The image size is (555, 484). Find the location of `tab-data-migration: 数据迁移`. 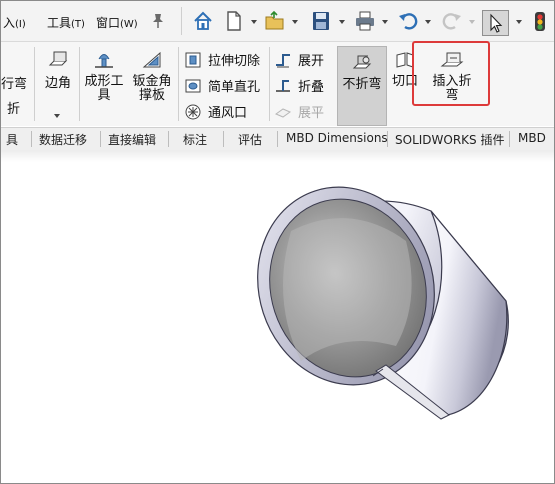

tab-data-migration: 数据迁移 is located at coordinates (63, 139).